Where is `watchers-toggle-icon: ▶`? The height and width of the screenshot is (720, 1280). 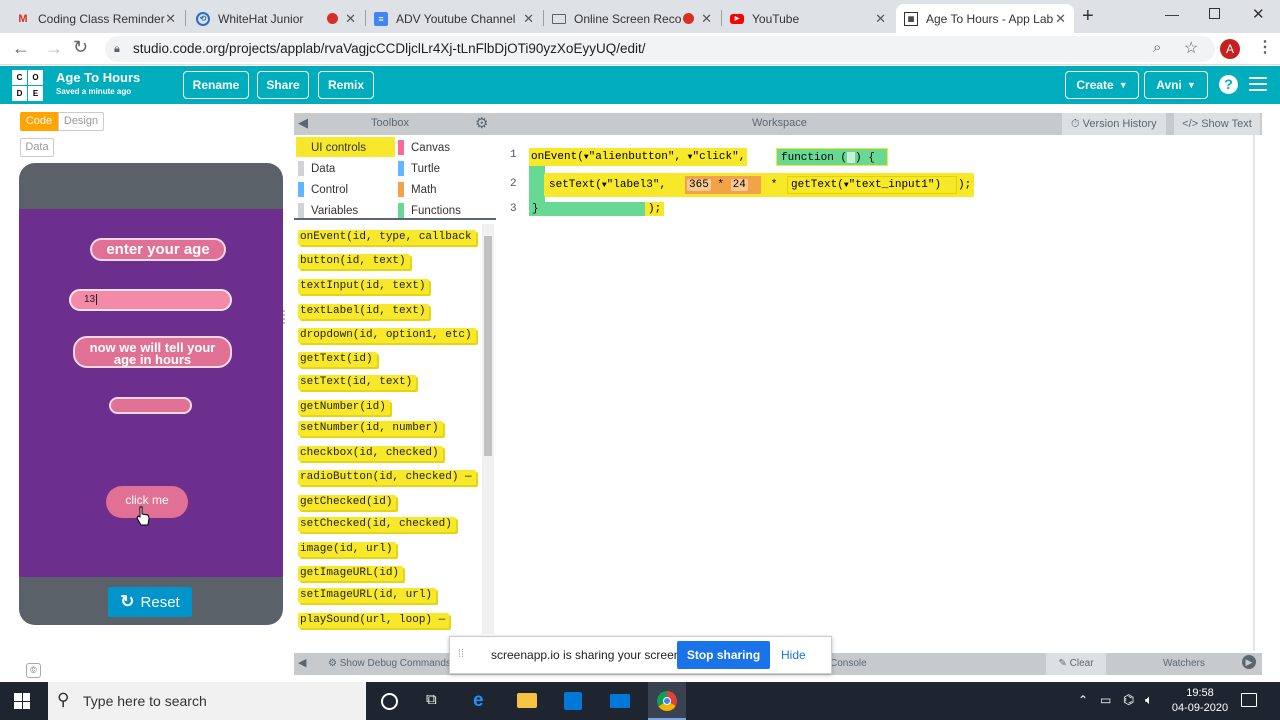
watchers-toggle-icon: ▶ is located at coordinates (1249, 662).